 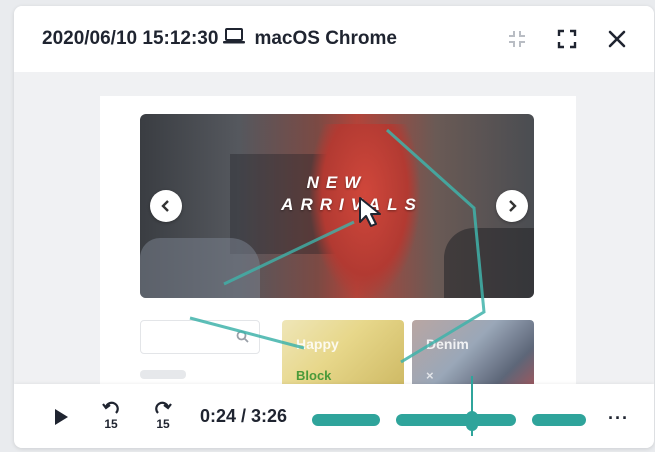 What do you see at coordinates (163, 407) in the screenshot?
I see `forward-icon` at bounding box center [163, 407].